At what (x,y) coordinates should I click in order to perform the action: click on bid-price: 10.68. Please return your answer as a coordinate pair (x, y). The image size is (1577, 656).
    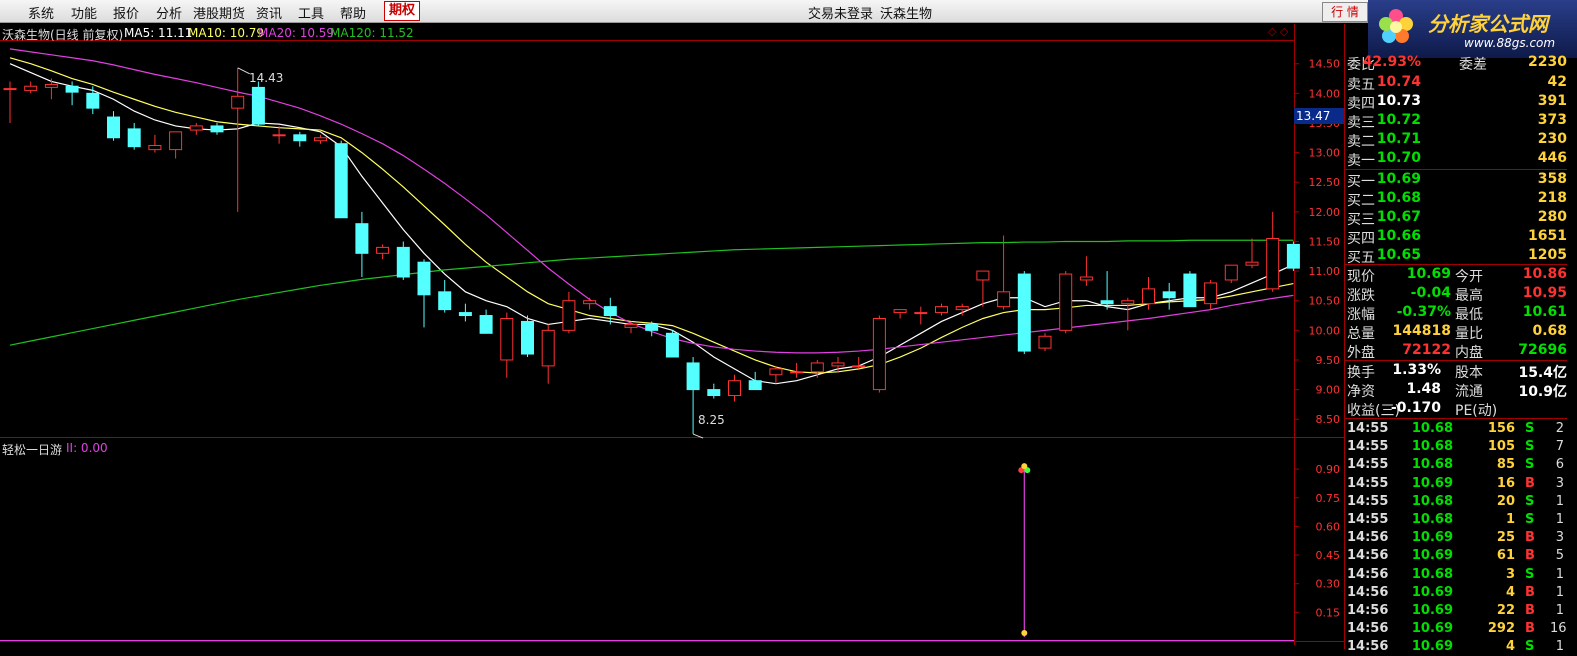
    Looking at the image, I should click on (1398, 198).